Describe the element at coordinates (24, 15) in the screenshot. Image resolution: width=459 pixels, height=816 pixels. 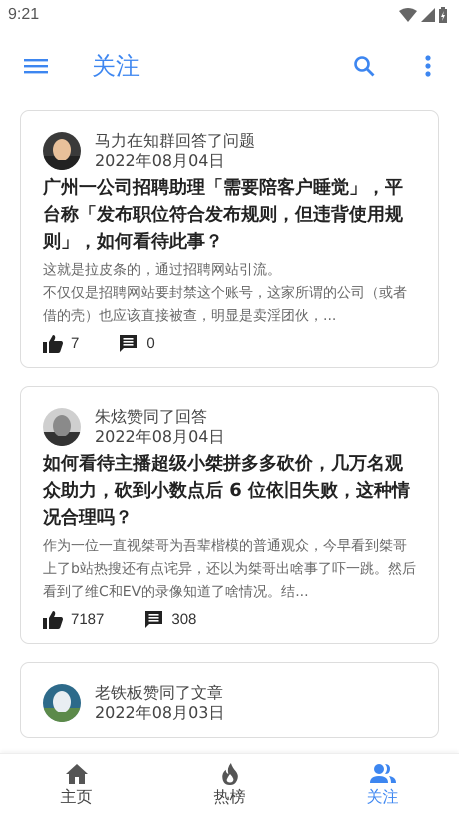
I see `status-time: 9:21` at that location.